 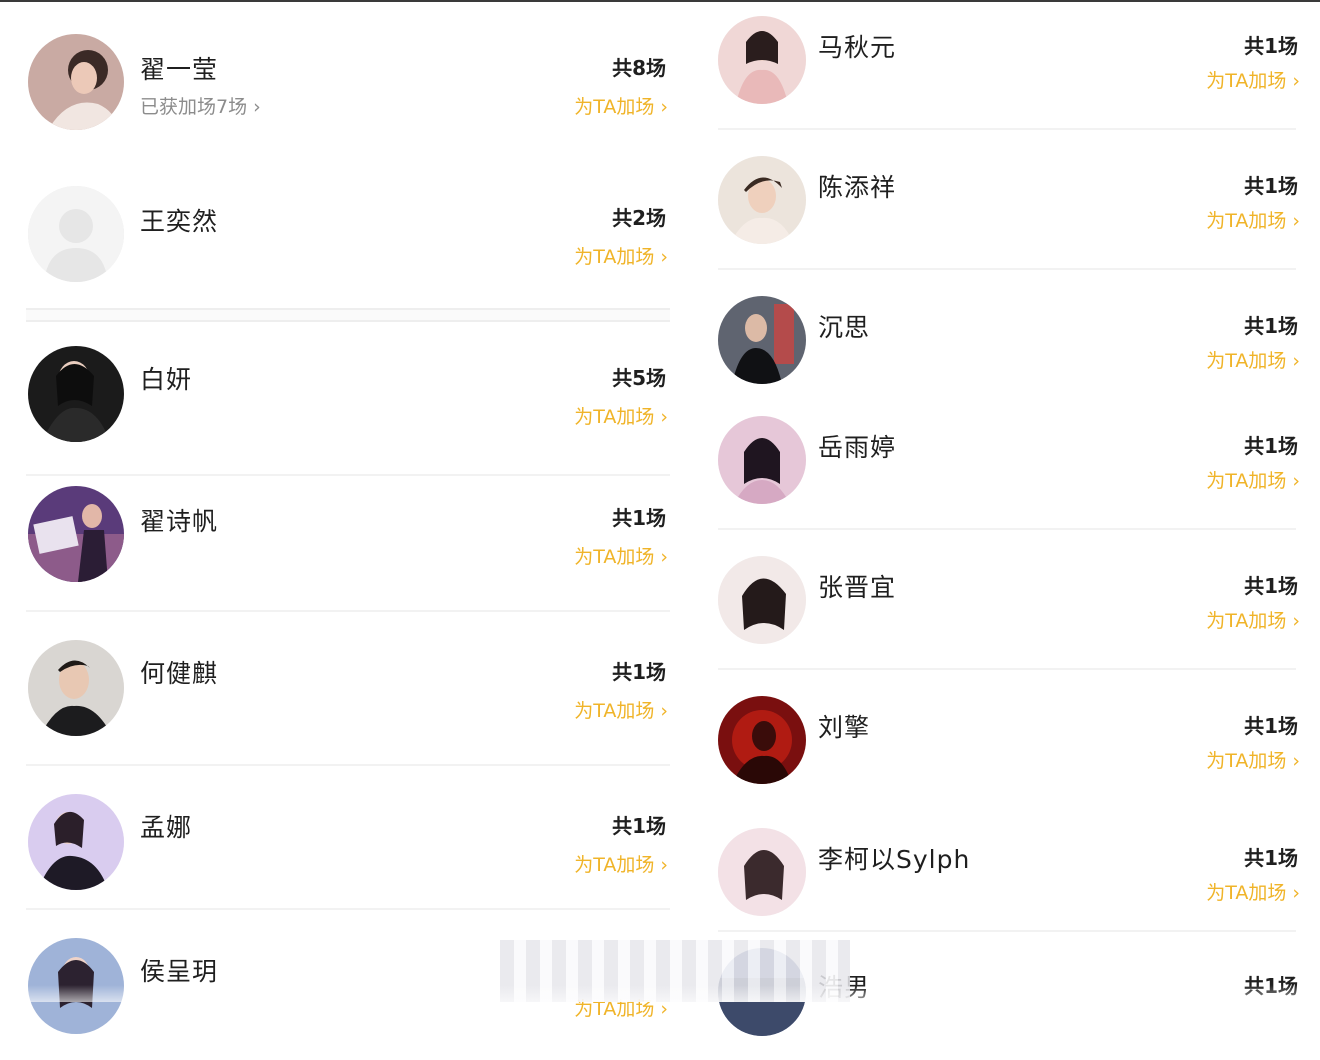 I want to click on list-item: 岳雨婷 共1场 为TA加场 ›, so click(x=1010, y=460).